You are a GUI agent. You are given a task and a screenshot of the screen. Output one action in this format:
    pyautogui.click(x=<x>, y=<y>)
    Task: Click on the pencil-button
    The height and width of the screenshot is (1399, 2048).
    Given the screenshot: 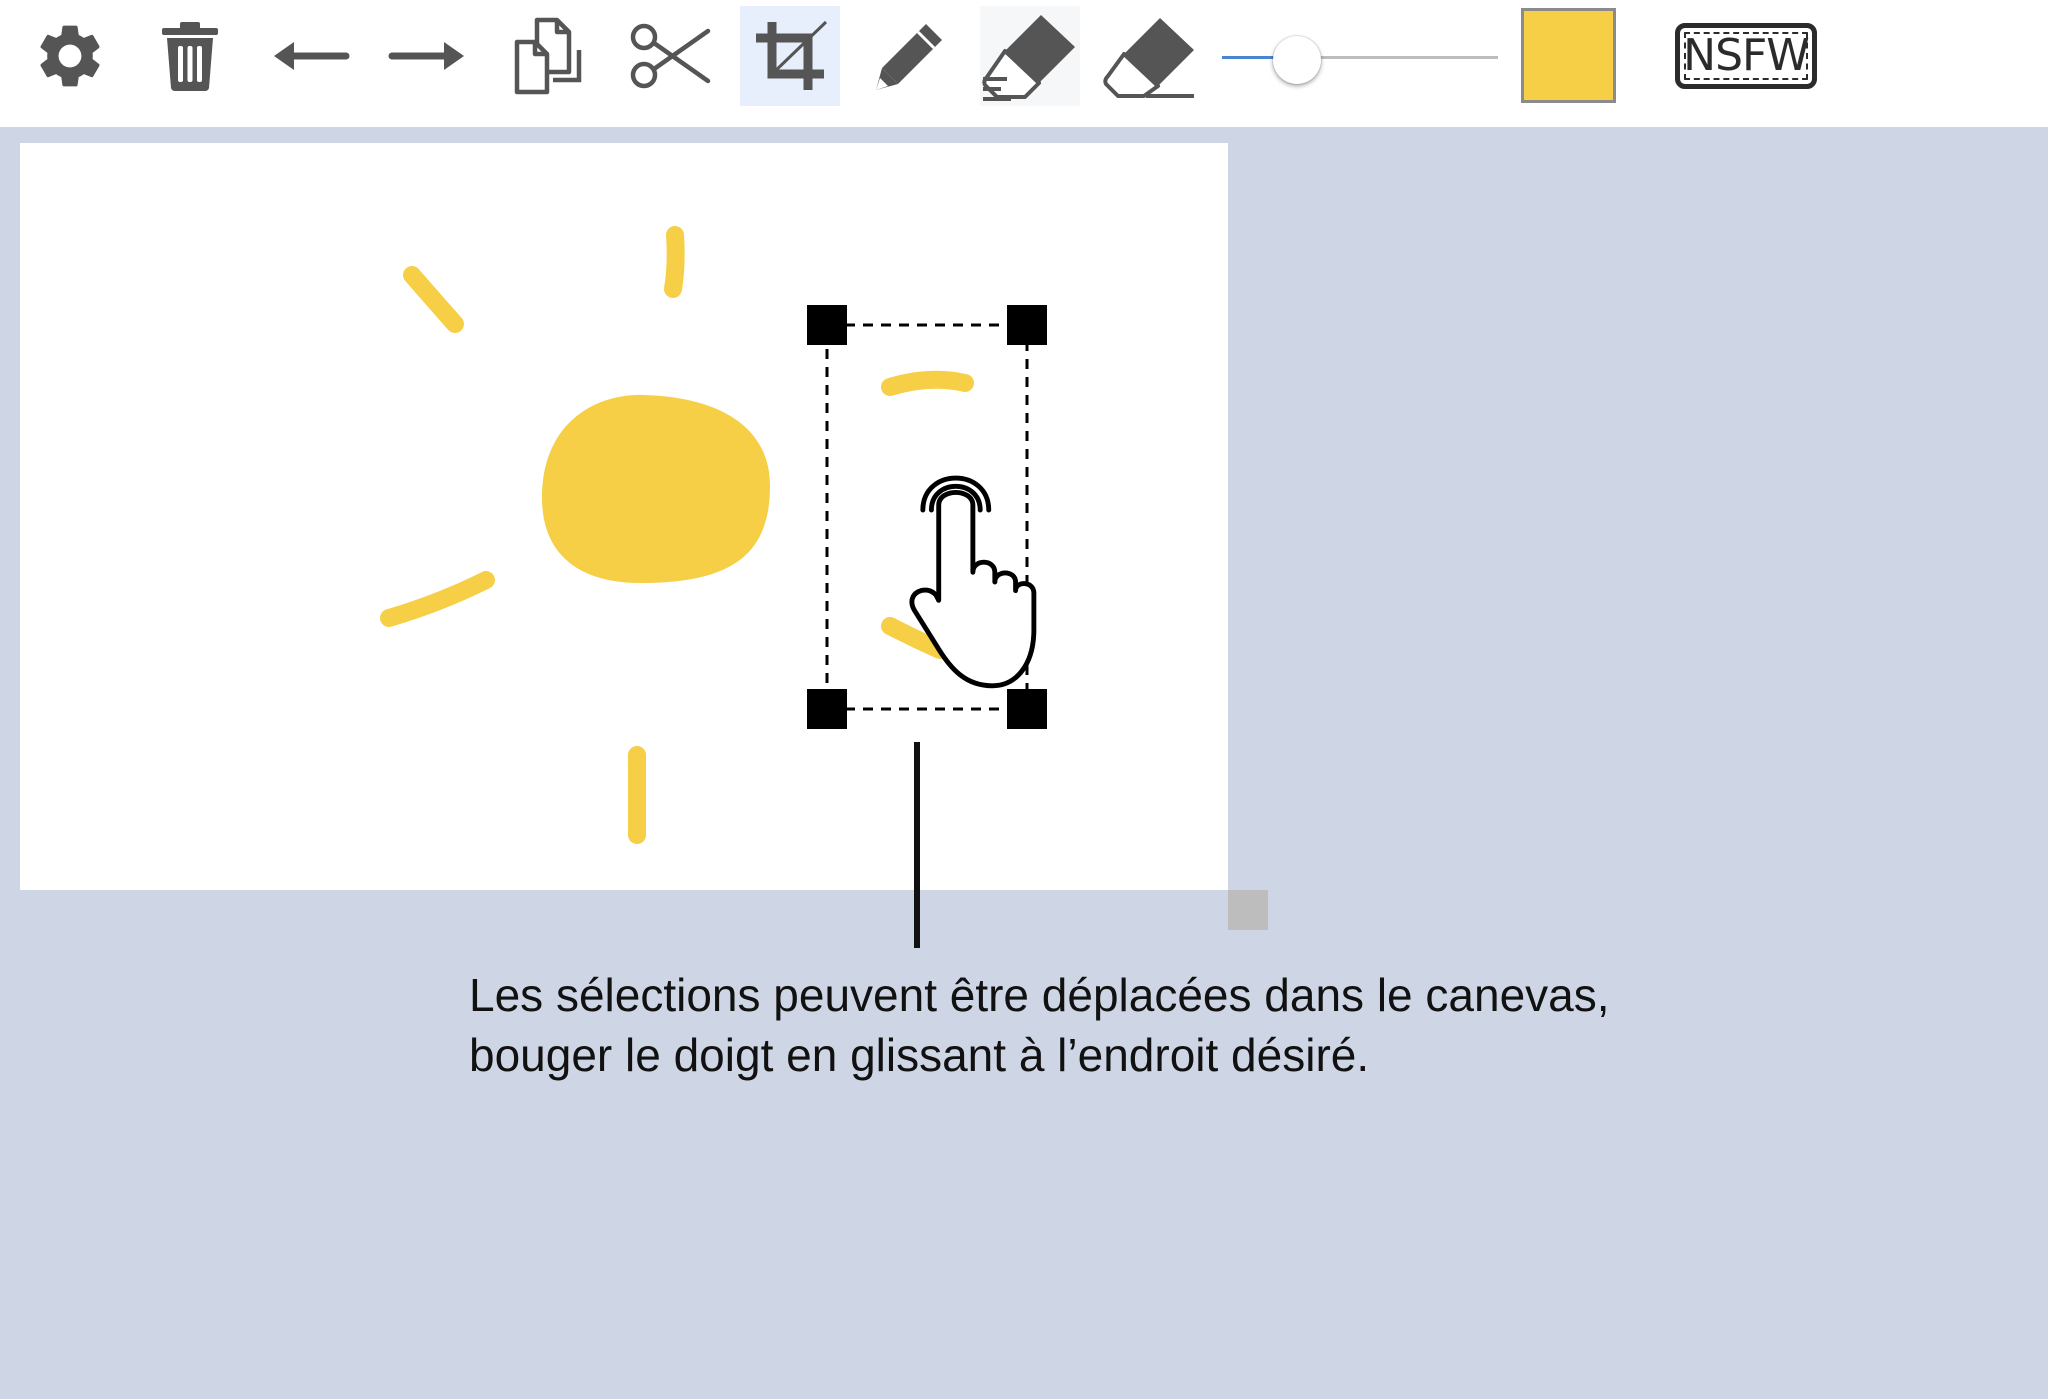 What is the action you would take?
    pyautogui.click(x=910, y=56)
    